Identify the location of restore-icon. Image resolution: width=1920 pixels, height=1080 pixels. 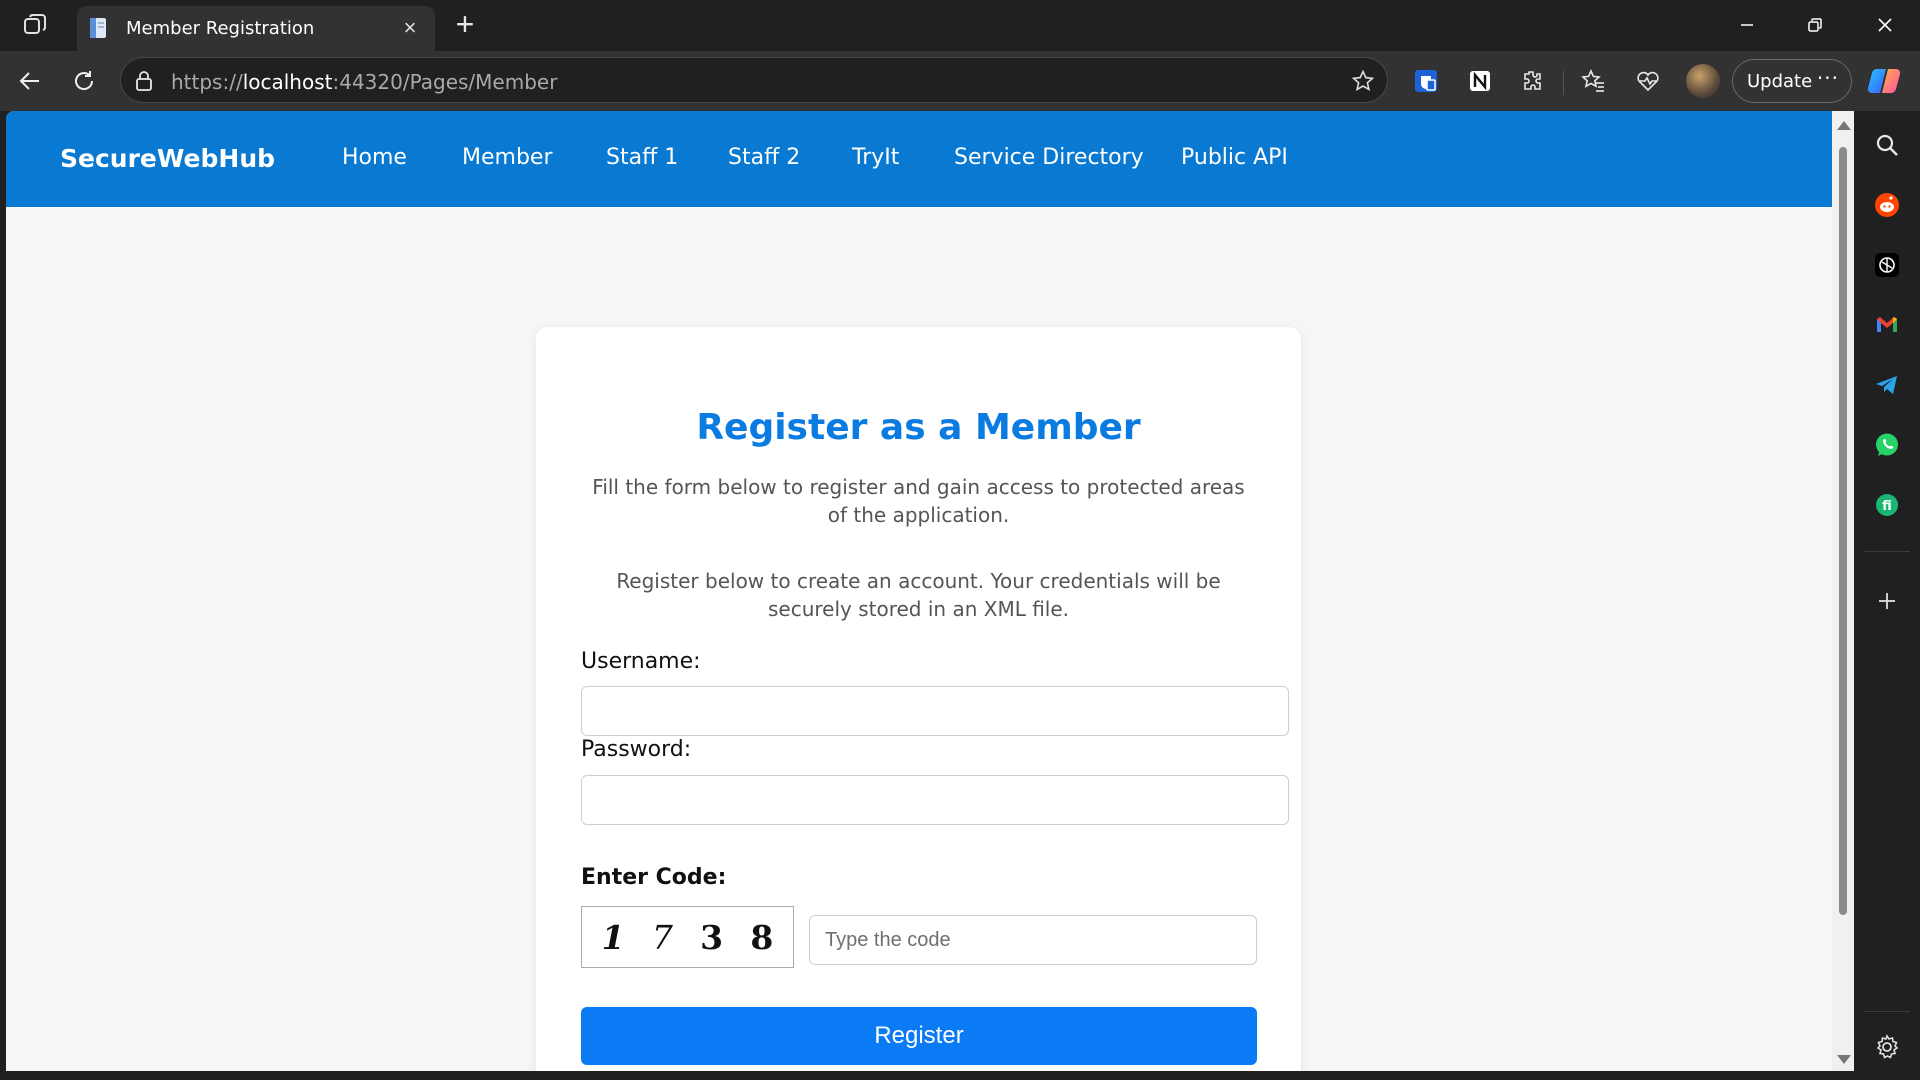
(1815, 25).